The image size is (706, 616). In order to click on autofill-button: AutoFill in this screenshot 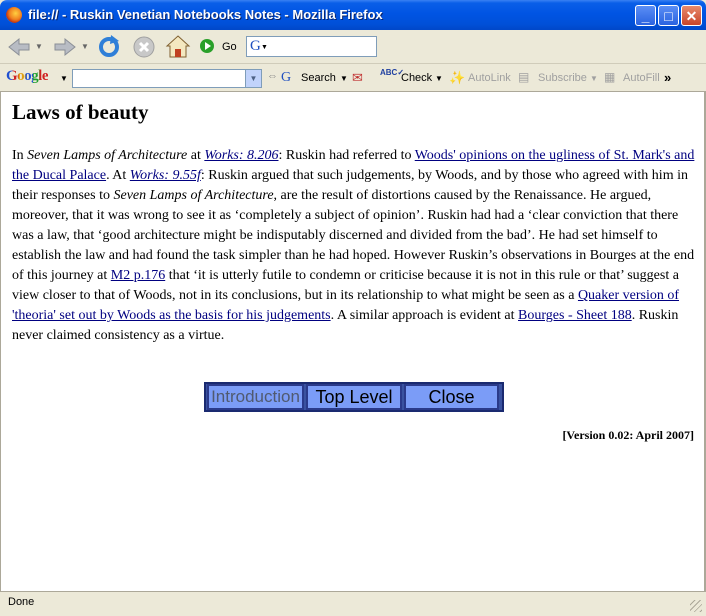, I will do `click(641, 78)`.